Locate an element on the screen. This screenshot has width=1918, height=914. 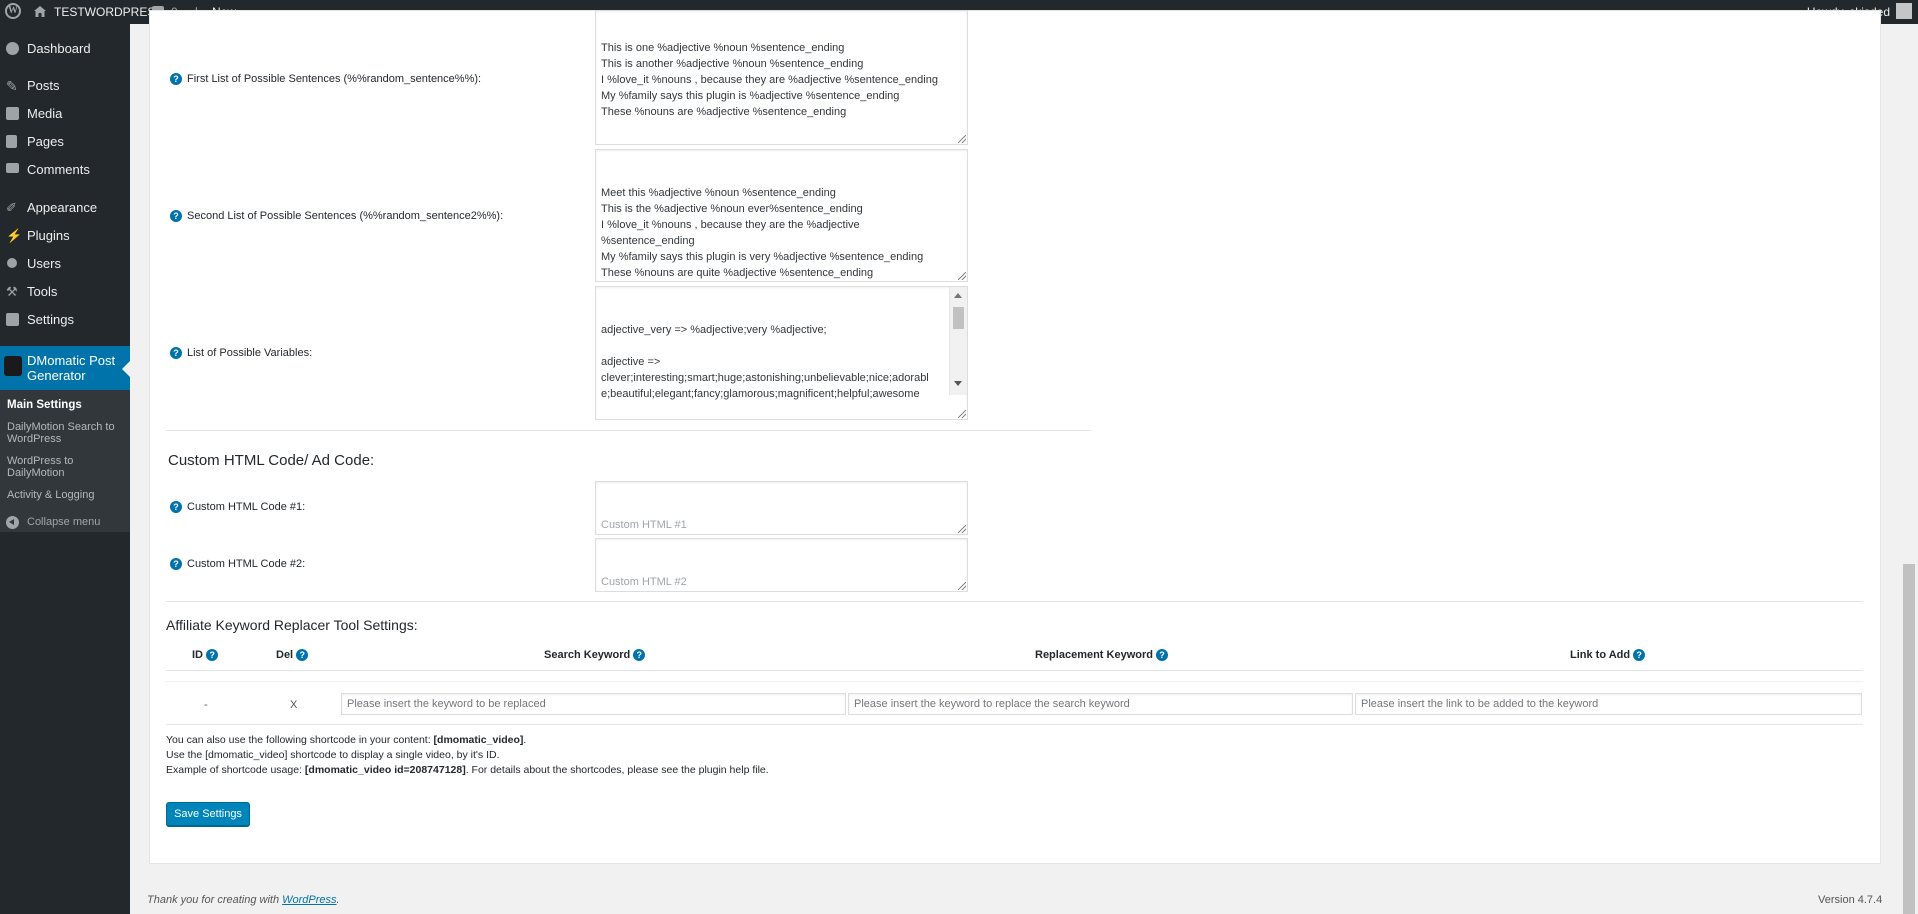
footer-thanks-text: Thank you for creating with is located at coordinates (215, 900).